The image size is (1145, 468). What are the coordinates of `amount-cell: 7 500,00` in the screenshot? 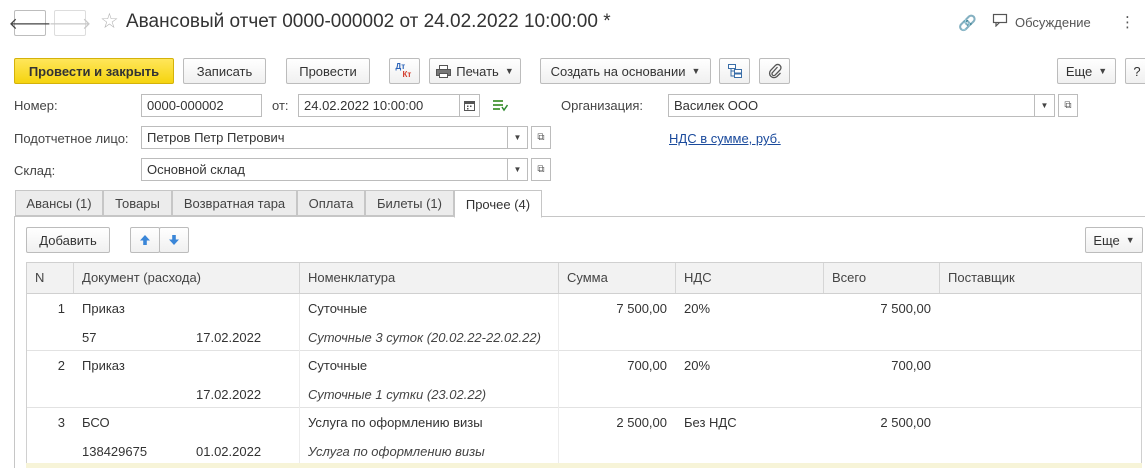 It's located at (617, 308).